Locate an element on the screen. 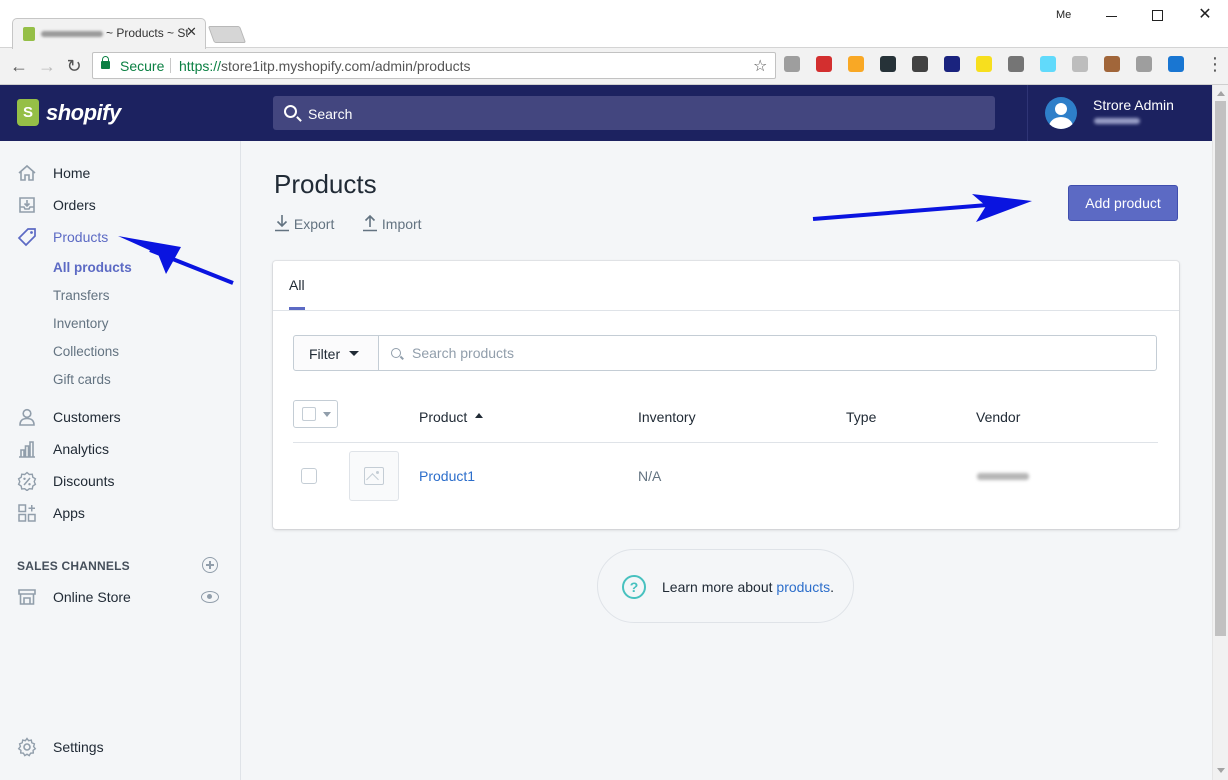  product-thumbnail is located at coordinates (374, 476).